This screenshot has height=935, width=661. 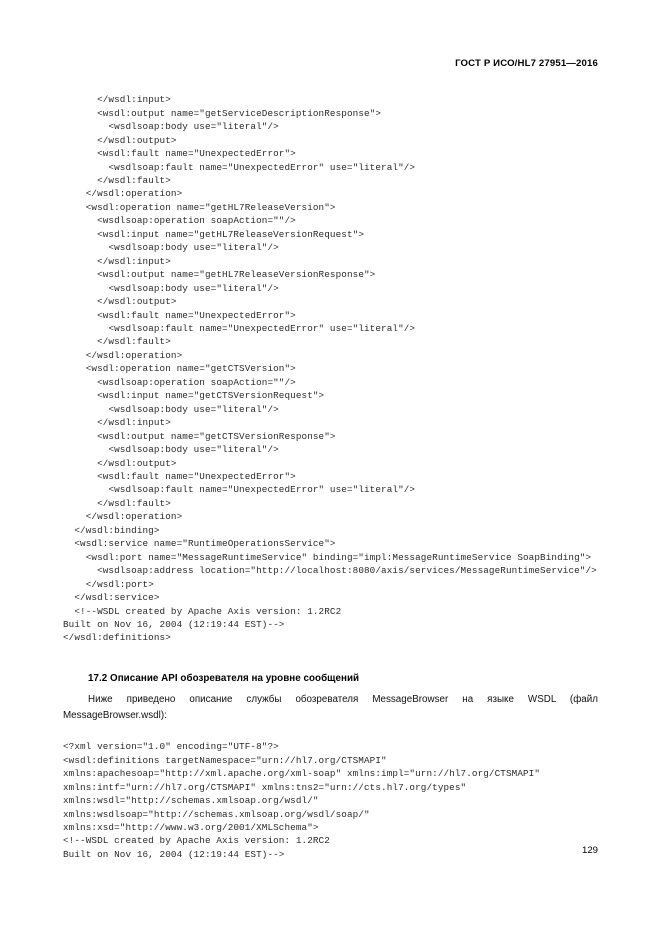 I want to click on code-line: </wsdl:definitions>, so click(x=117, y=638).